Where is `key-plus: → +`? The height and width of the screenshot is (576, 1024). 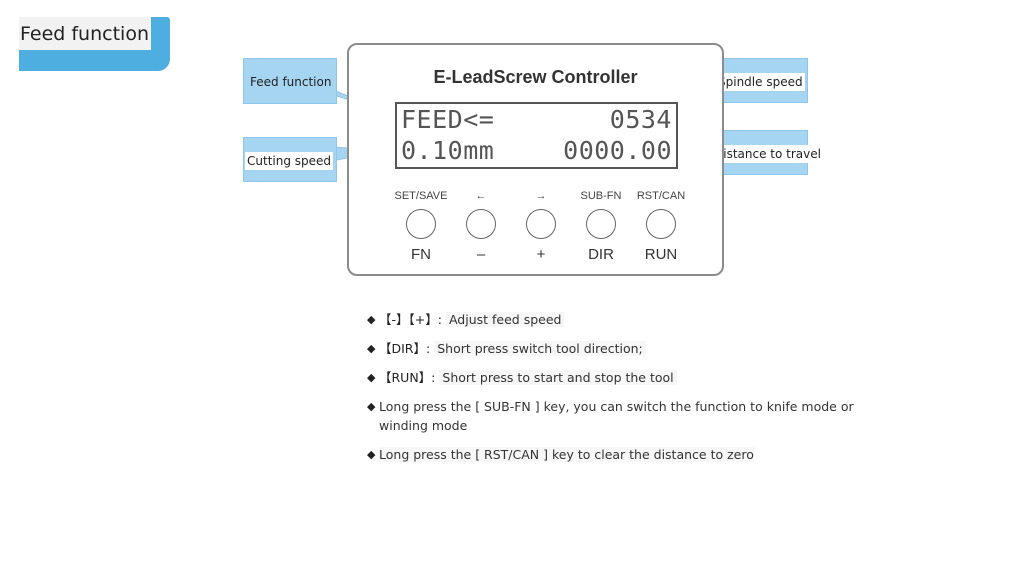 key-plus: → + is located at coordinates (541, 226).